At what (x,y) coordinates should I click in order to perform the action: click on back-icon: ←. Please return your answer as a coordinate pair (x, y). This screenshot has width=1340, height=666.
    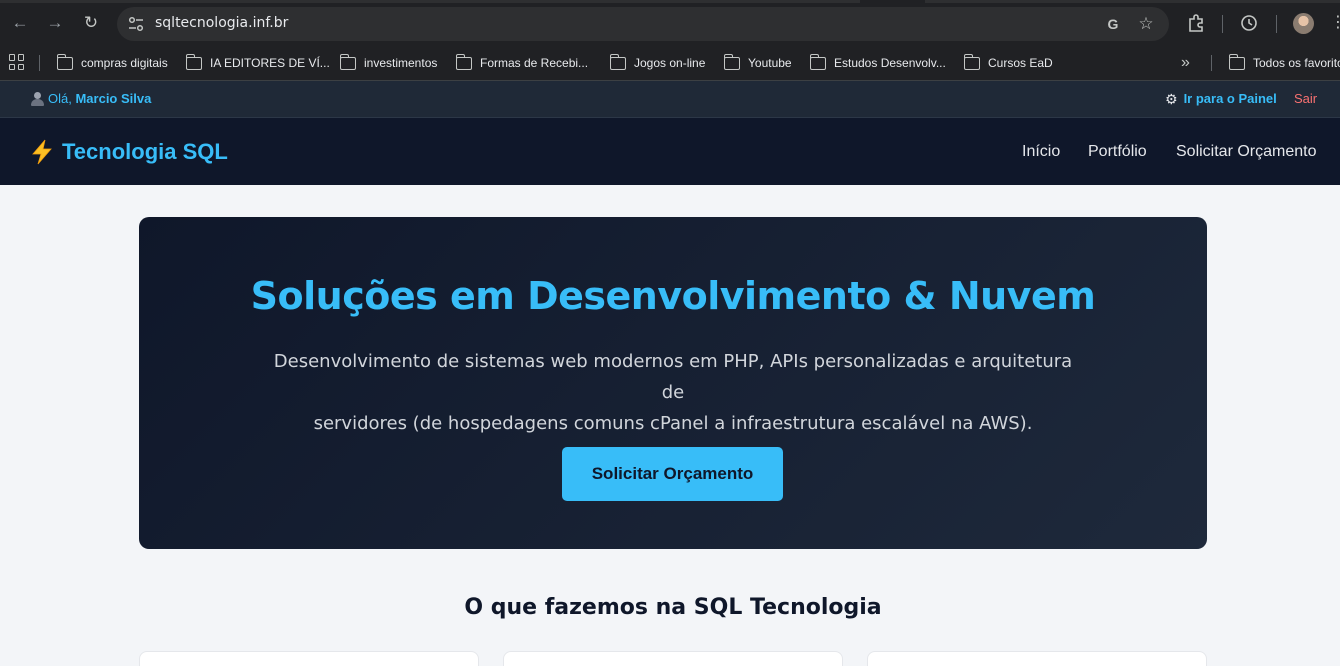
    Looking at the image, I should click on (20, 23).